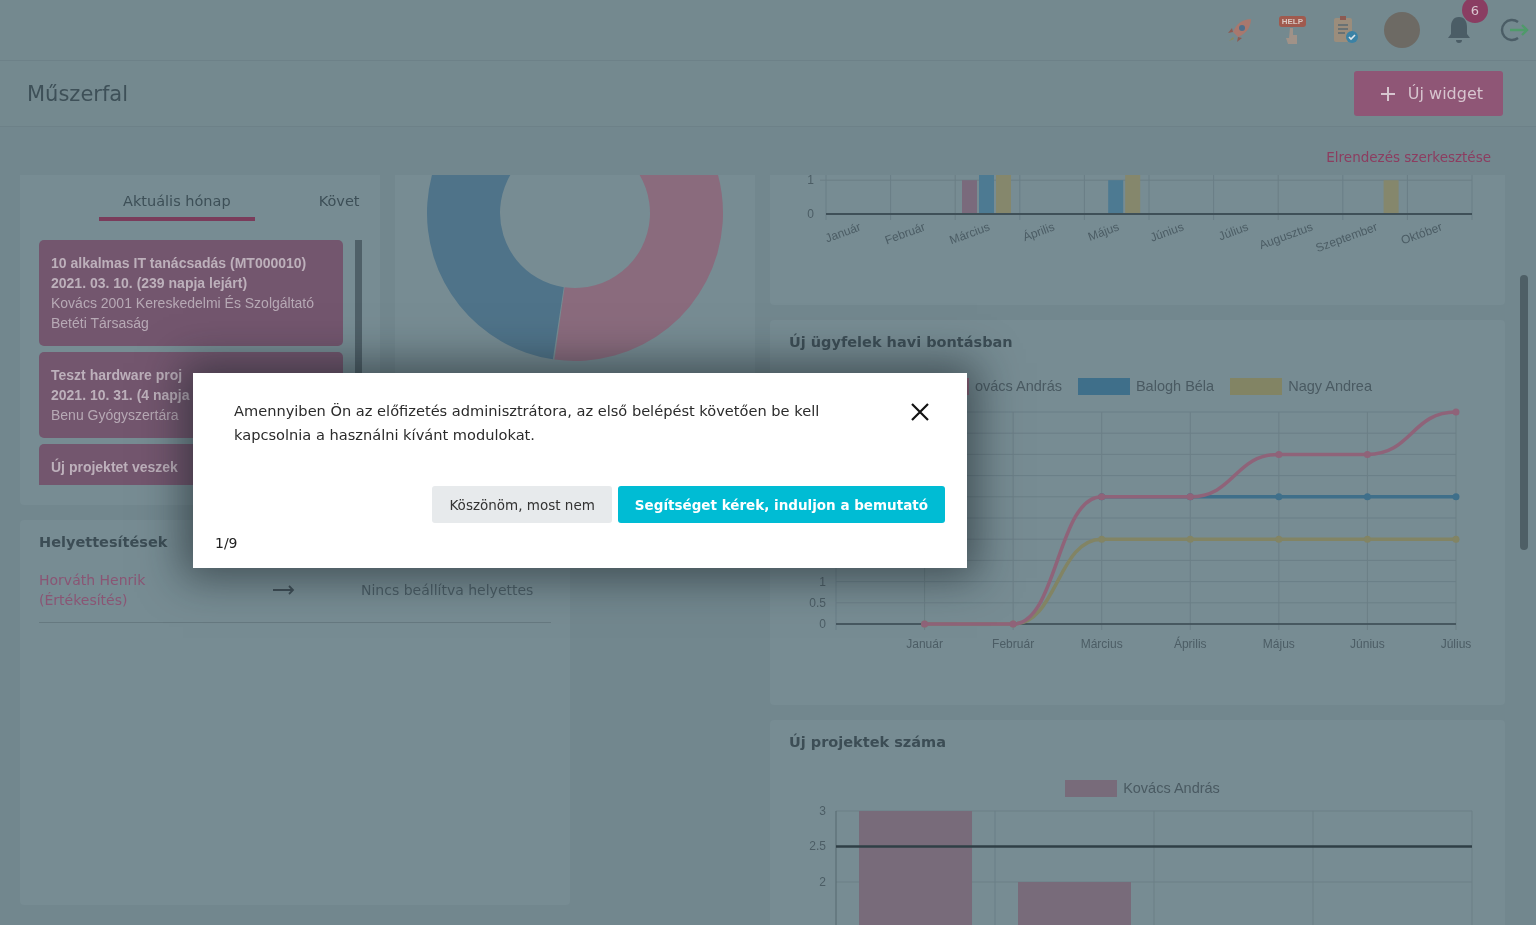  I want to click on project-client: Benu Gyógyszertára, so click(115, 415).